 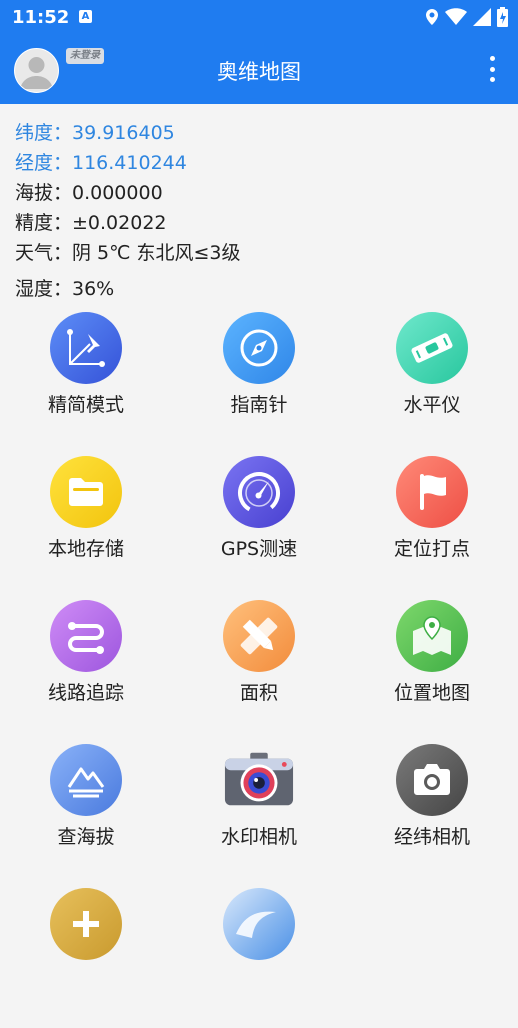 I want to click on tool-level: 水平仪, so click(x=432, y=382).